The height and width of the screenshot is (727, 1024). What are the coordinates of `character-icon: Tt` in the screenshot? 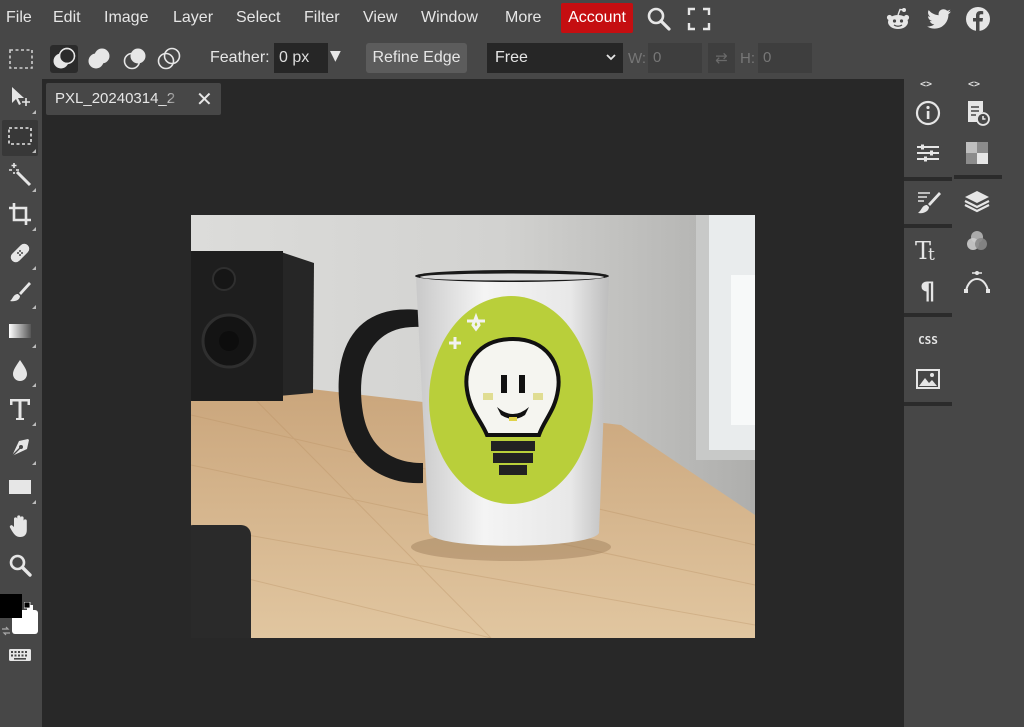 It's located at (928, 249).